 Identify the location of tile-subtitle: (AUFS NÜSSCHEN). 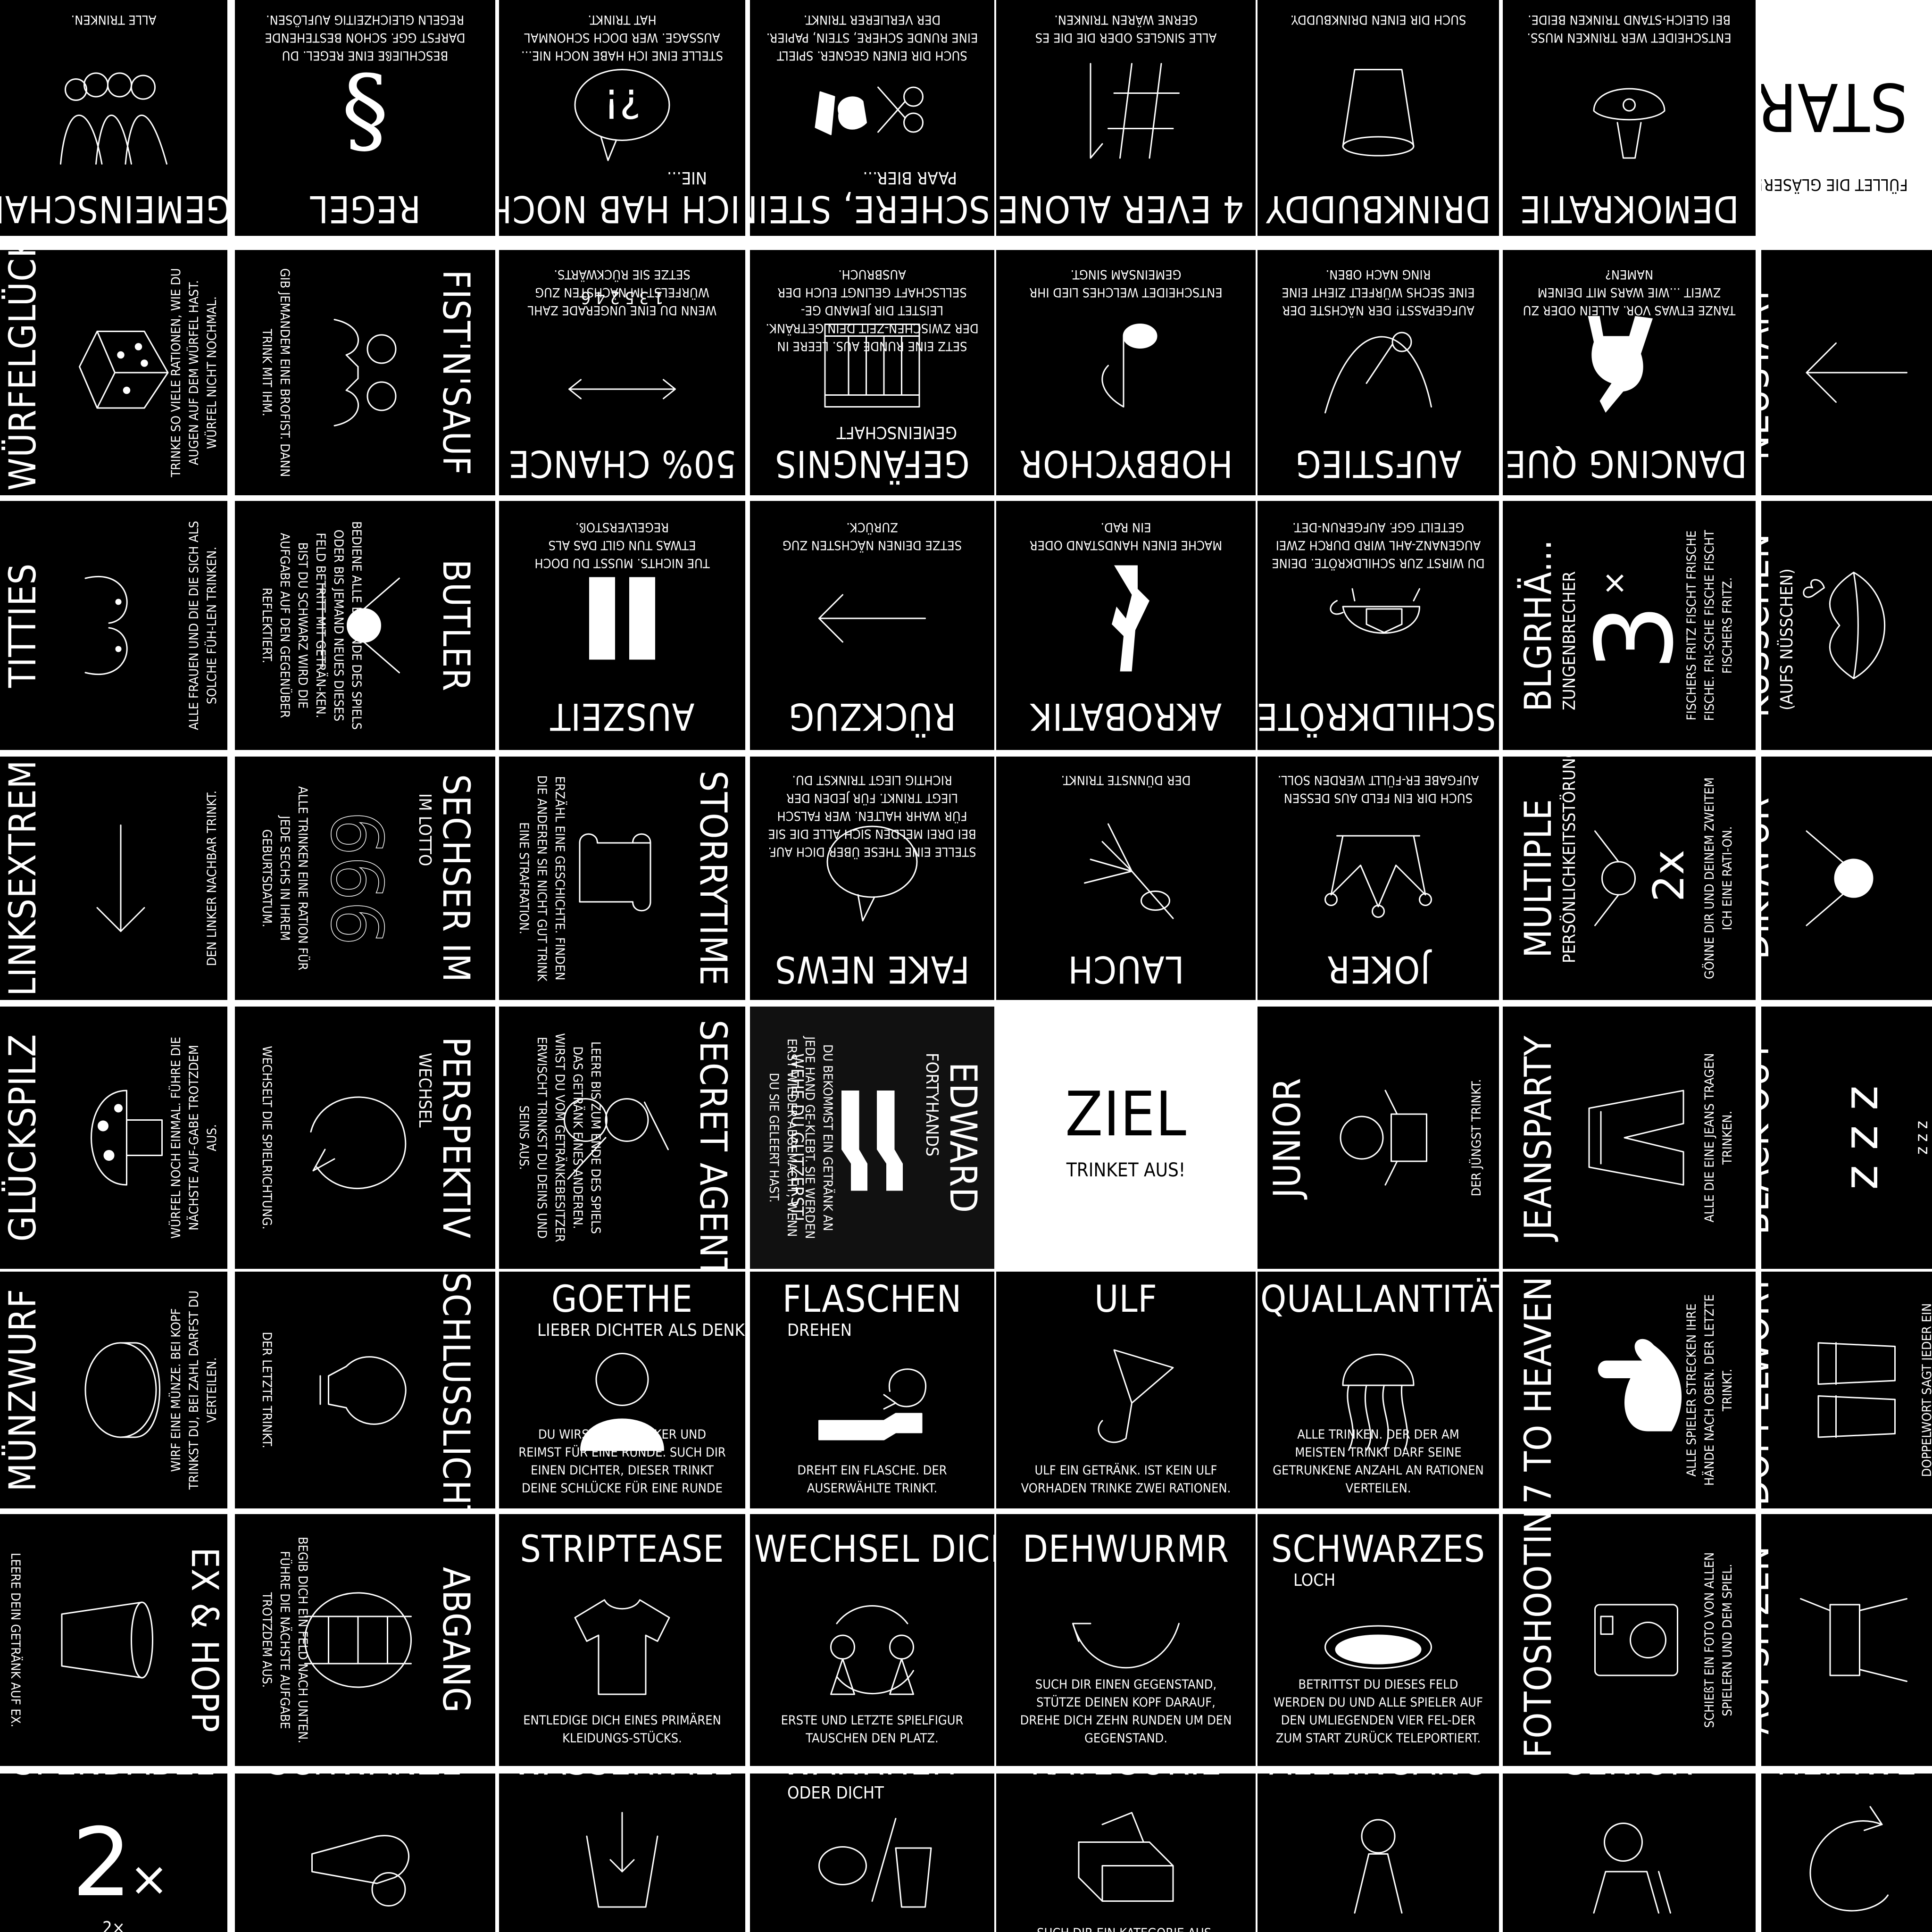
(1787, 639).